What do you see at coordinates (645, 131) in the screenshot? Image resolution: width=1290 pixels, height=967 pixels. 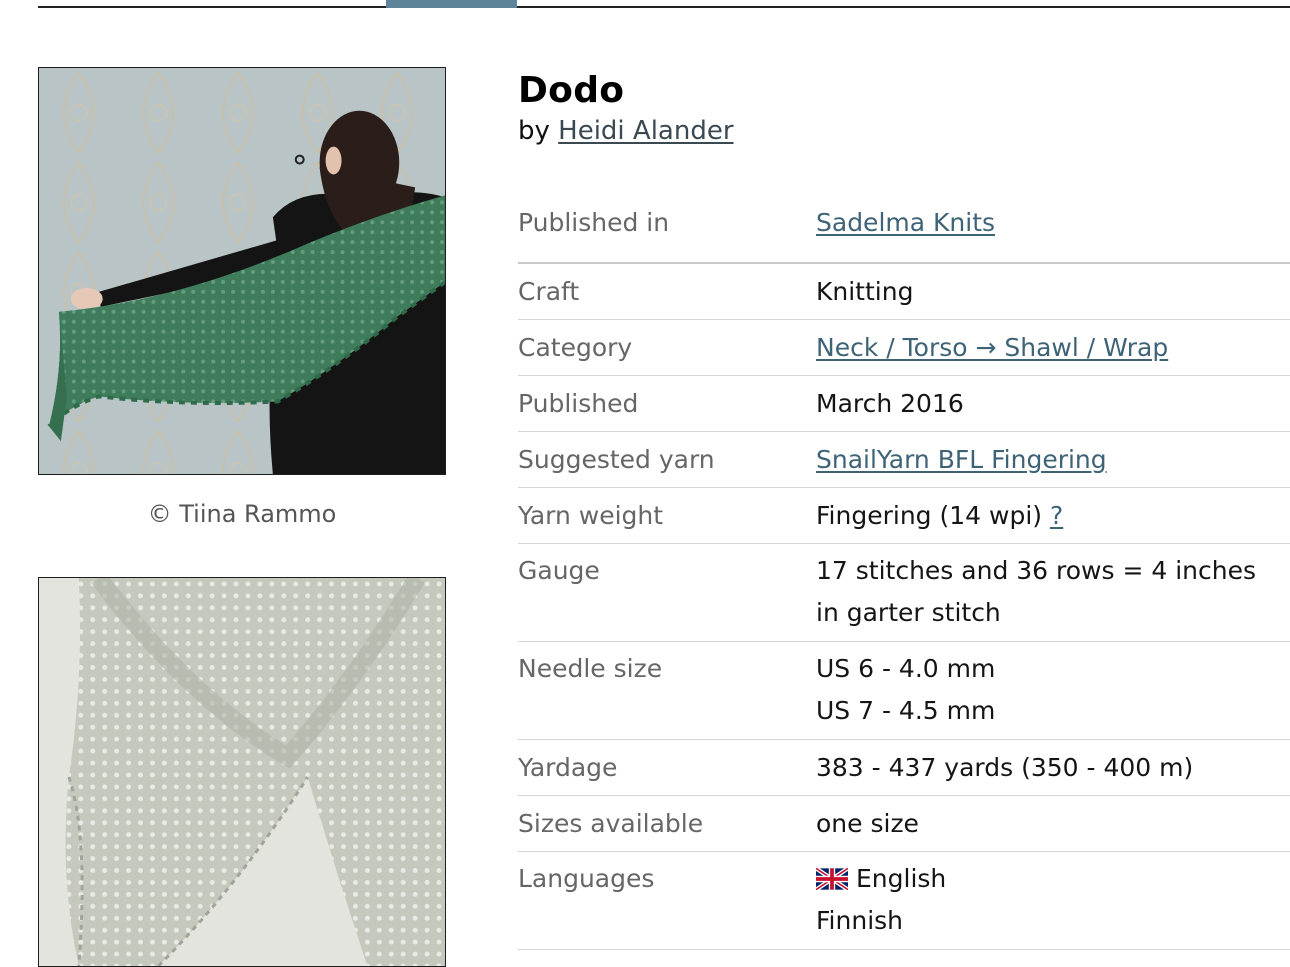 I see `designer-link: Heidi Alander` at bounding box center [645, 131].